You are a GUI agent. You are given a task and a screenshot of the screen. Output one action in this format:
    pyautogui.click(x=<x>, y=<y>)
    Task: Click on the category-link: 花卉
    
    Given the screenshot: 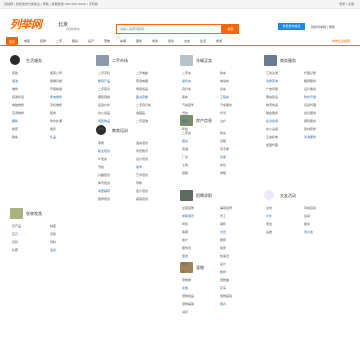 What is the action you would take?
    pyautogui.click(x=15, y=234)
    